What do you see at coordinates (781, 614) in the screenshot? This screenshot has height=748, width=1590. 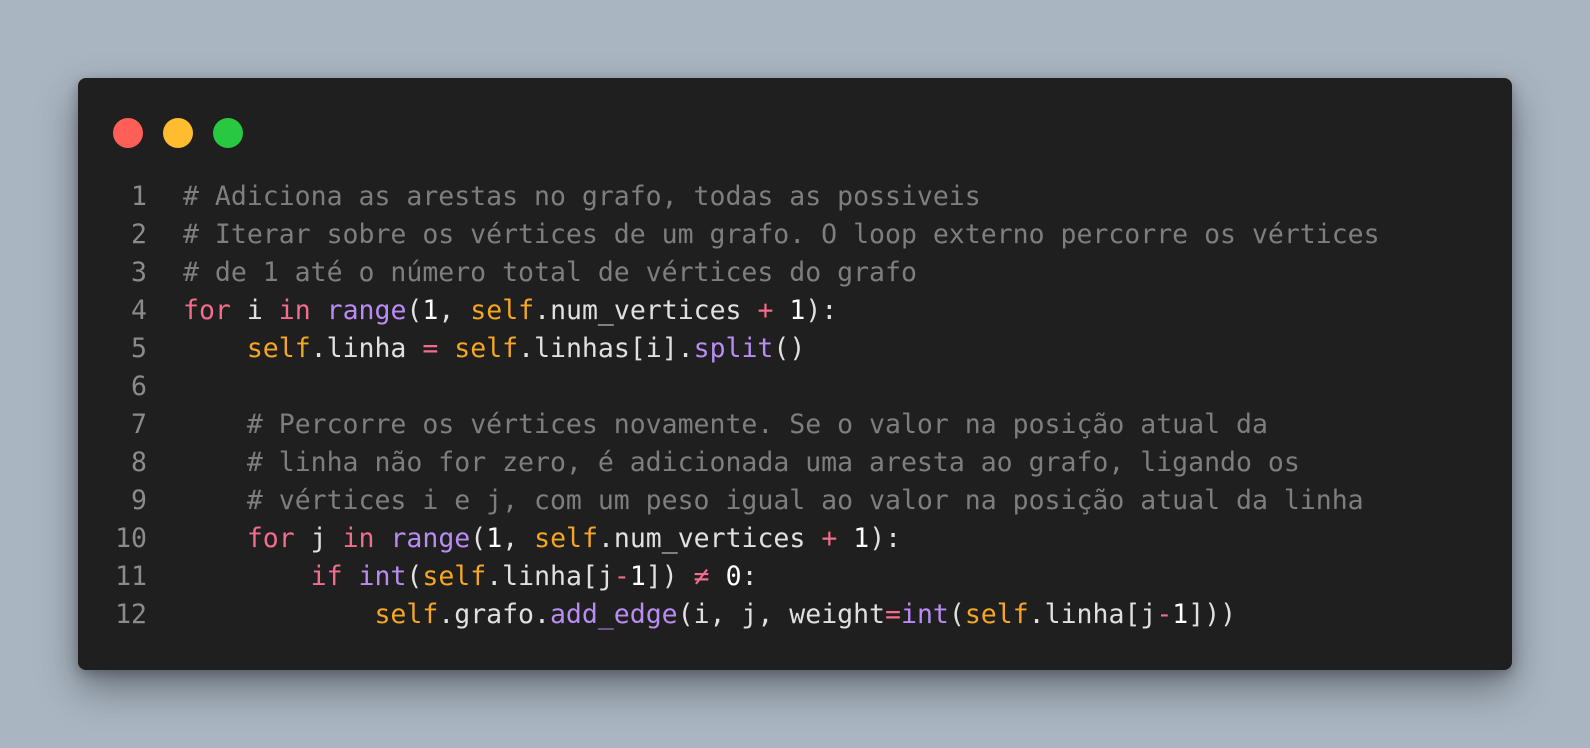 I see `code-token: (i, j, weight` at bounding box center [781, 614].